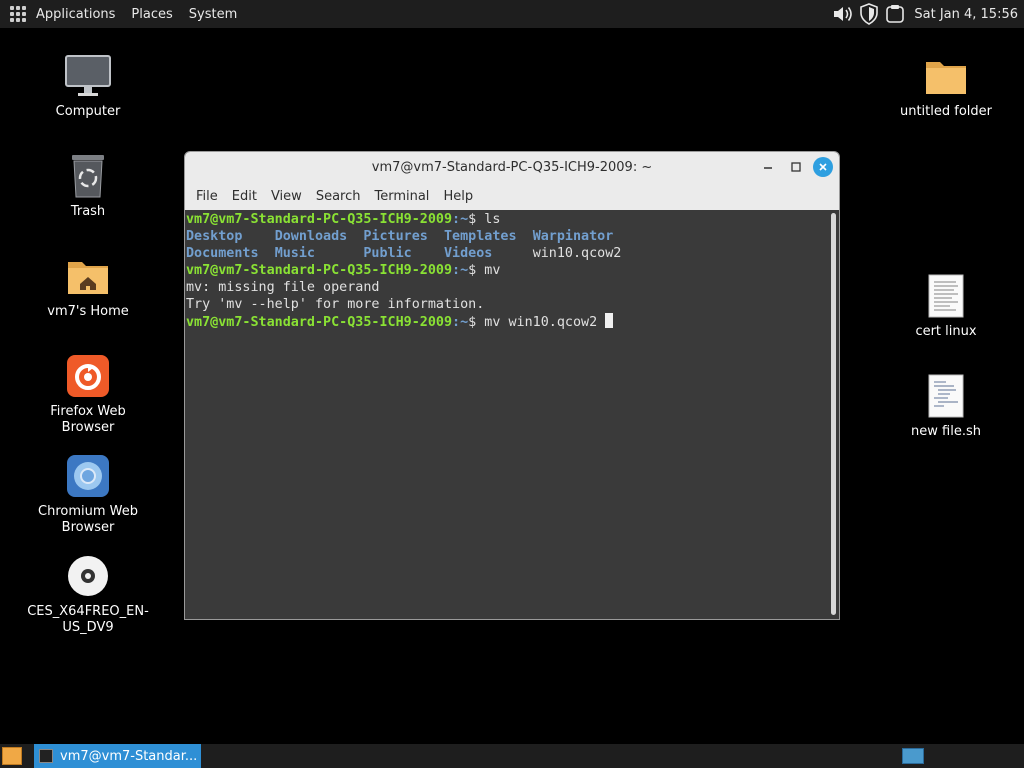  What do you see at coordinates (401, 196) in the screenshot?
I see `menu-terminal: Terminal` at bounding box center [401, 196].